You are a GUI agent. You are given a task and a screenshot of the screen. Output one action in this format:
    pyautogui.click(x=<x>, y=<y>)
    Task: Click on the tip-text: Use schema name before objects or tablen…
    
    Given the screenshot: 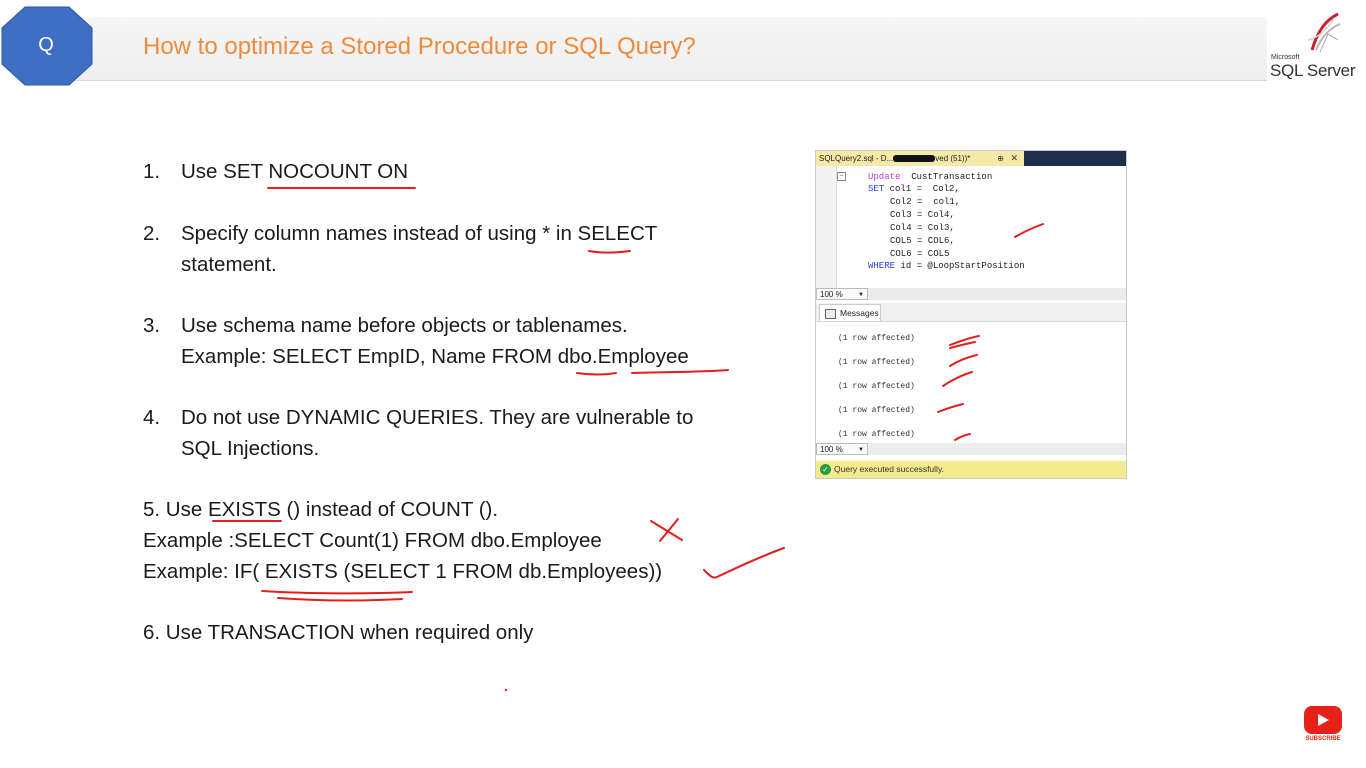 What is the action you would take?
    pyautogui.click(x=404, y=325)
    